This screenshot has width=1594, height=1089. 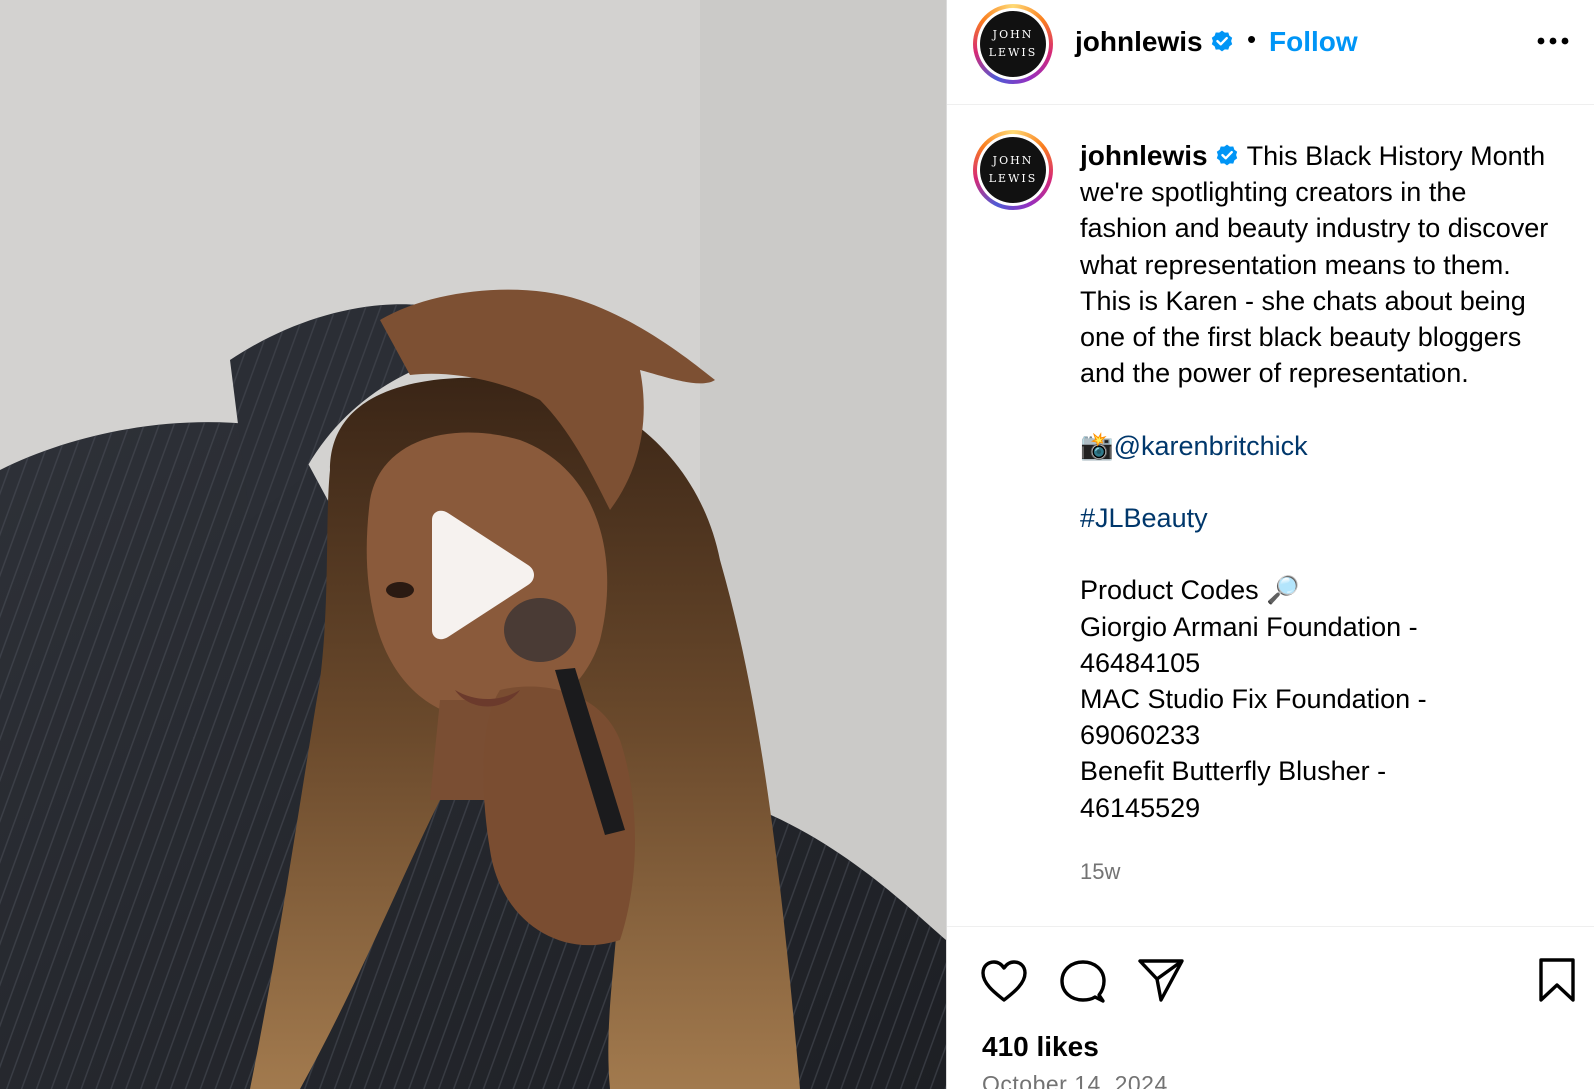 What do you see at coordinates (1253, 717) in the screenshot?
I see `product-line: MAC Studio Fix Foundation -69060233` at bounding box center [1253, 717].